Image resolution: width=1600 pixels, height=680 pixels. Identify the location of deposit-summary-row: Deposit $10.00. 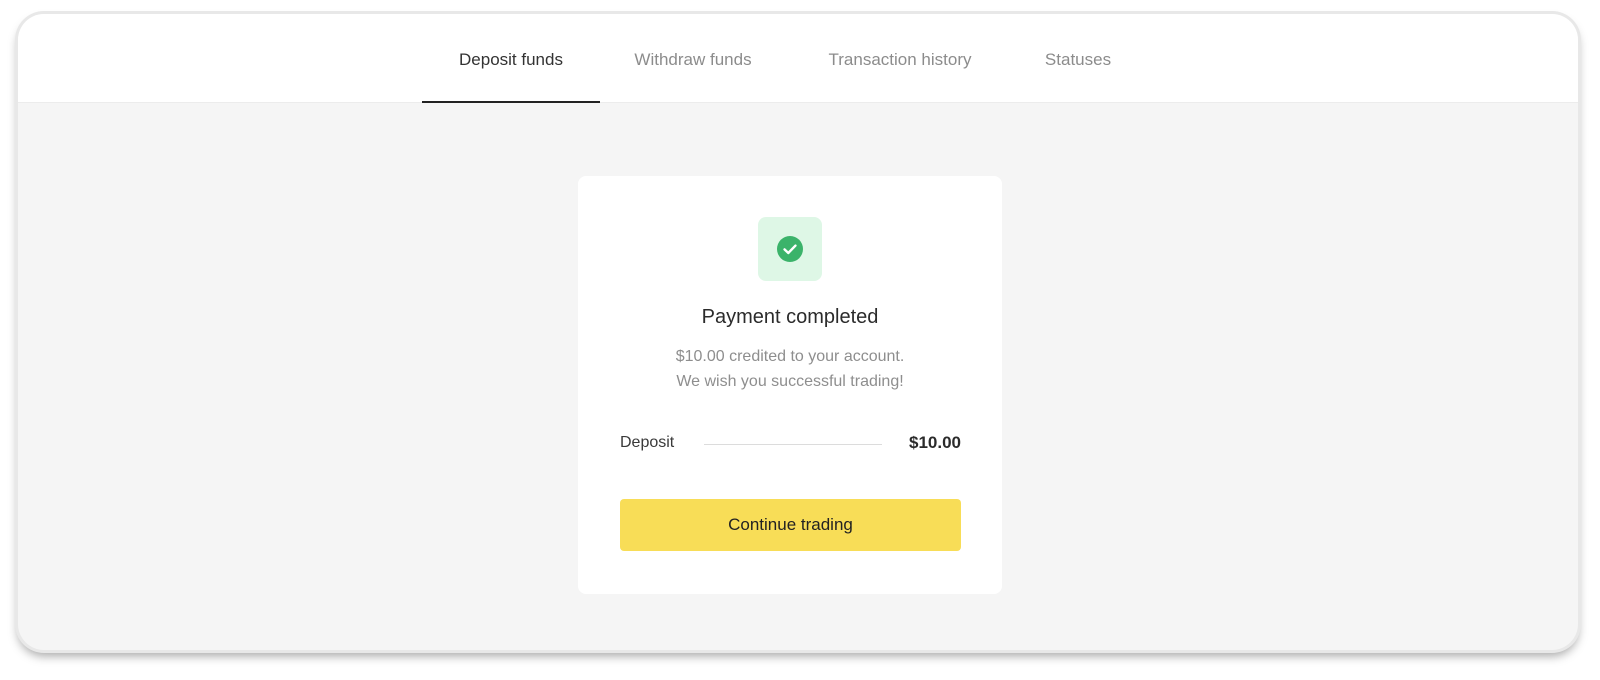
(790, 444).